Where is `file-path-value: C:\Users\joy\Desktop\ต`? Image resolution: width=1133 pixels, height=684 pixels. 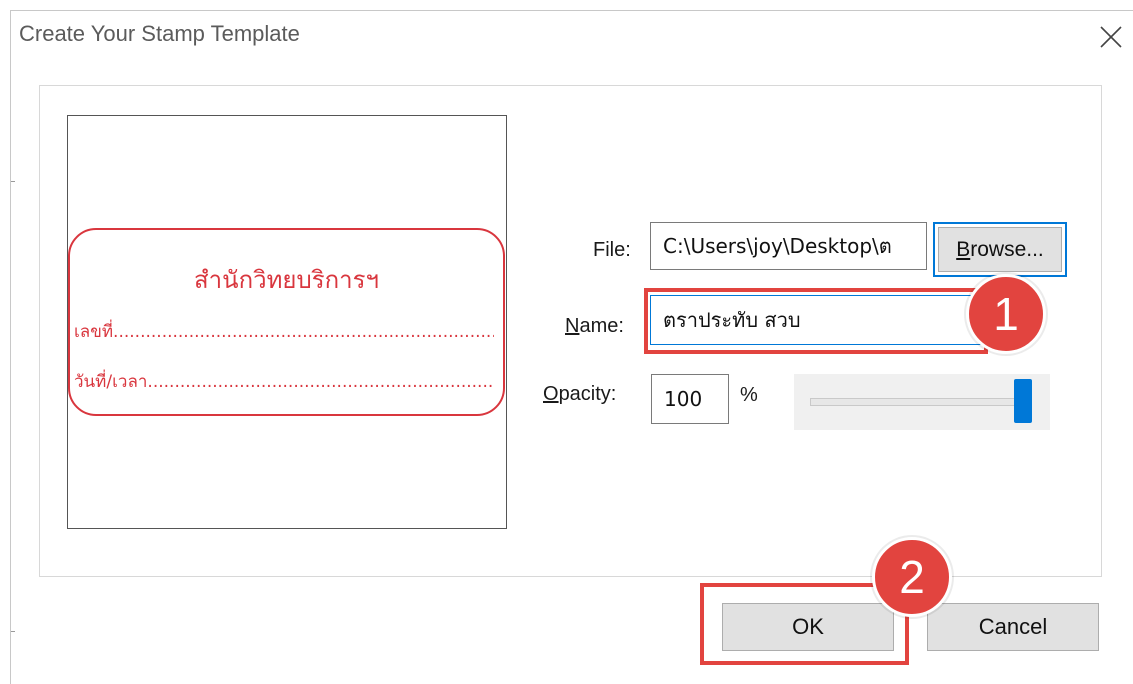
file-path-value: C:\Users\joy\Desktop\ต is located at coordinates (777, 246).